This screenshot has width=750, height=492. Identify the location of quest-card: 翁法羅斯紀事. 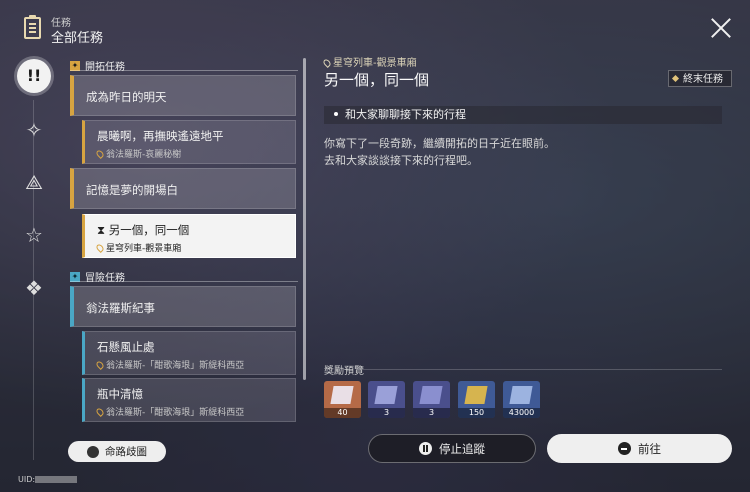
(183, 306).